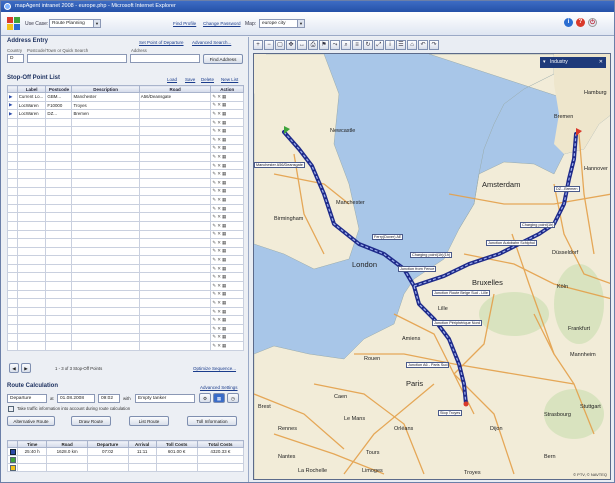 Image resolution: width=615 pixels, height=483 pixels. Describe the element at coordinates (26, 368) in the screenshot. I see `next-page-button: ▶` at that location.